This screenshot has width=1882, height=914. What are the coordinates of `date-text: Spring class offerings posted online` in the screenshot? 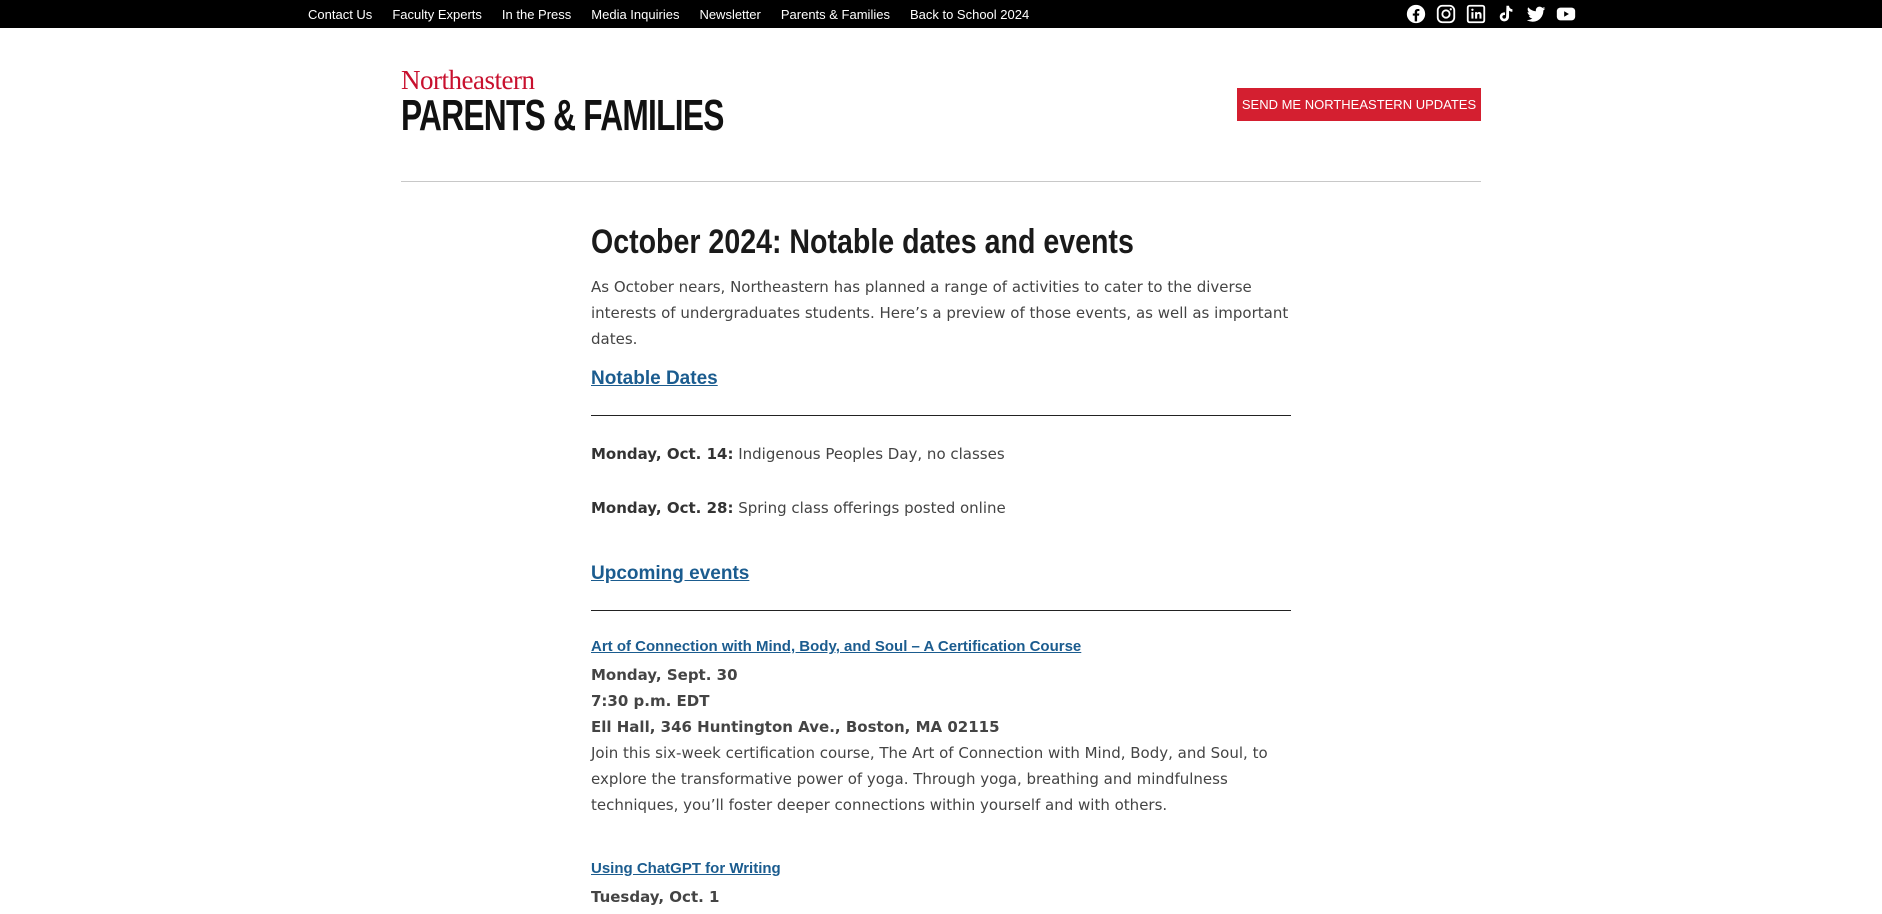 It's located at (869, 508).